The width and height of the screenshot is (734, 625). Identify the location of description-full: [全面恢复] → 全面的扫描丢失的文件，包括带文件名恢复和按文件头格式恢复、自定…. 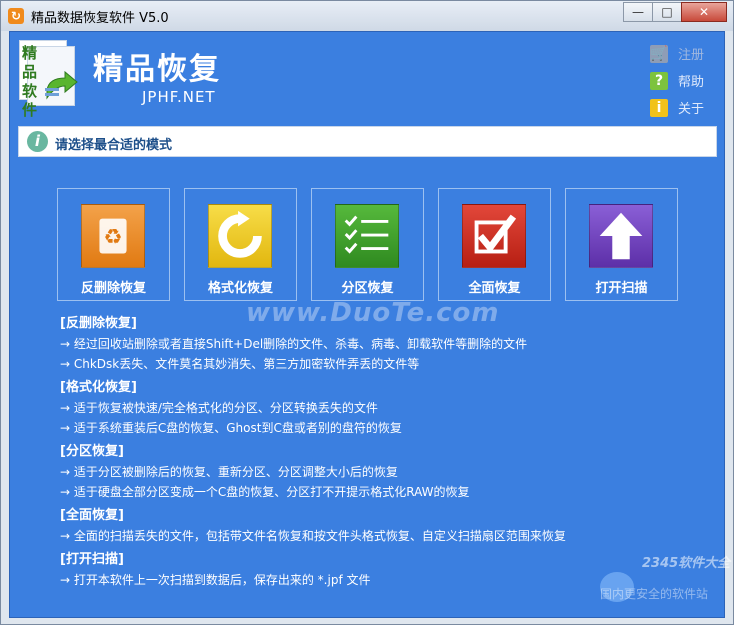
(360, 526).